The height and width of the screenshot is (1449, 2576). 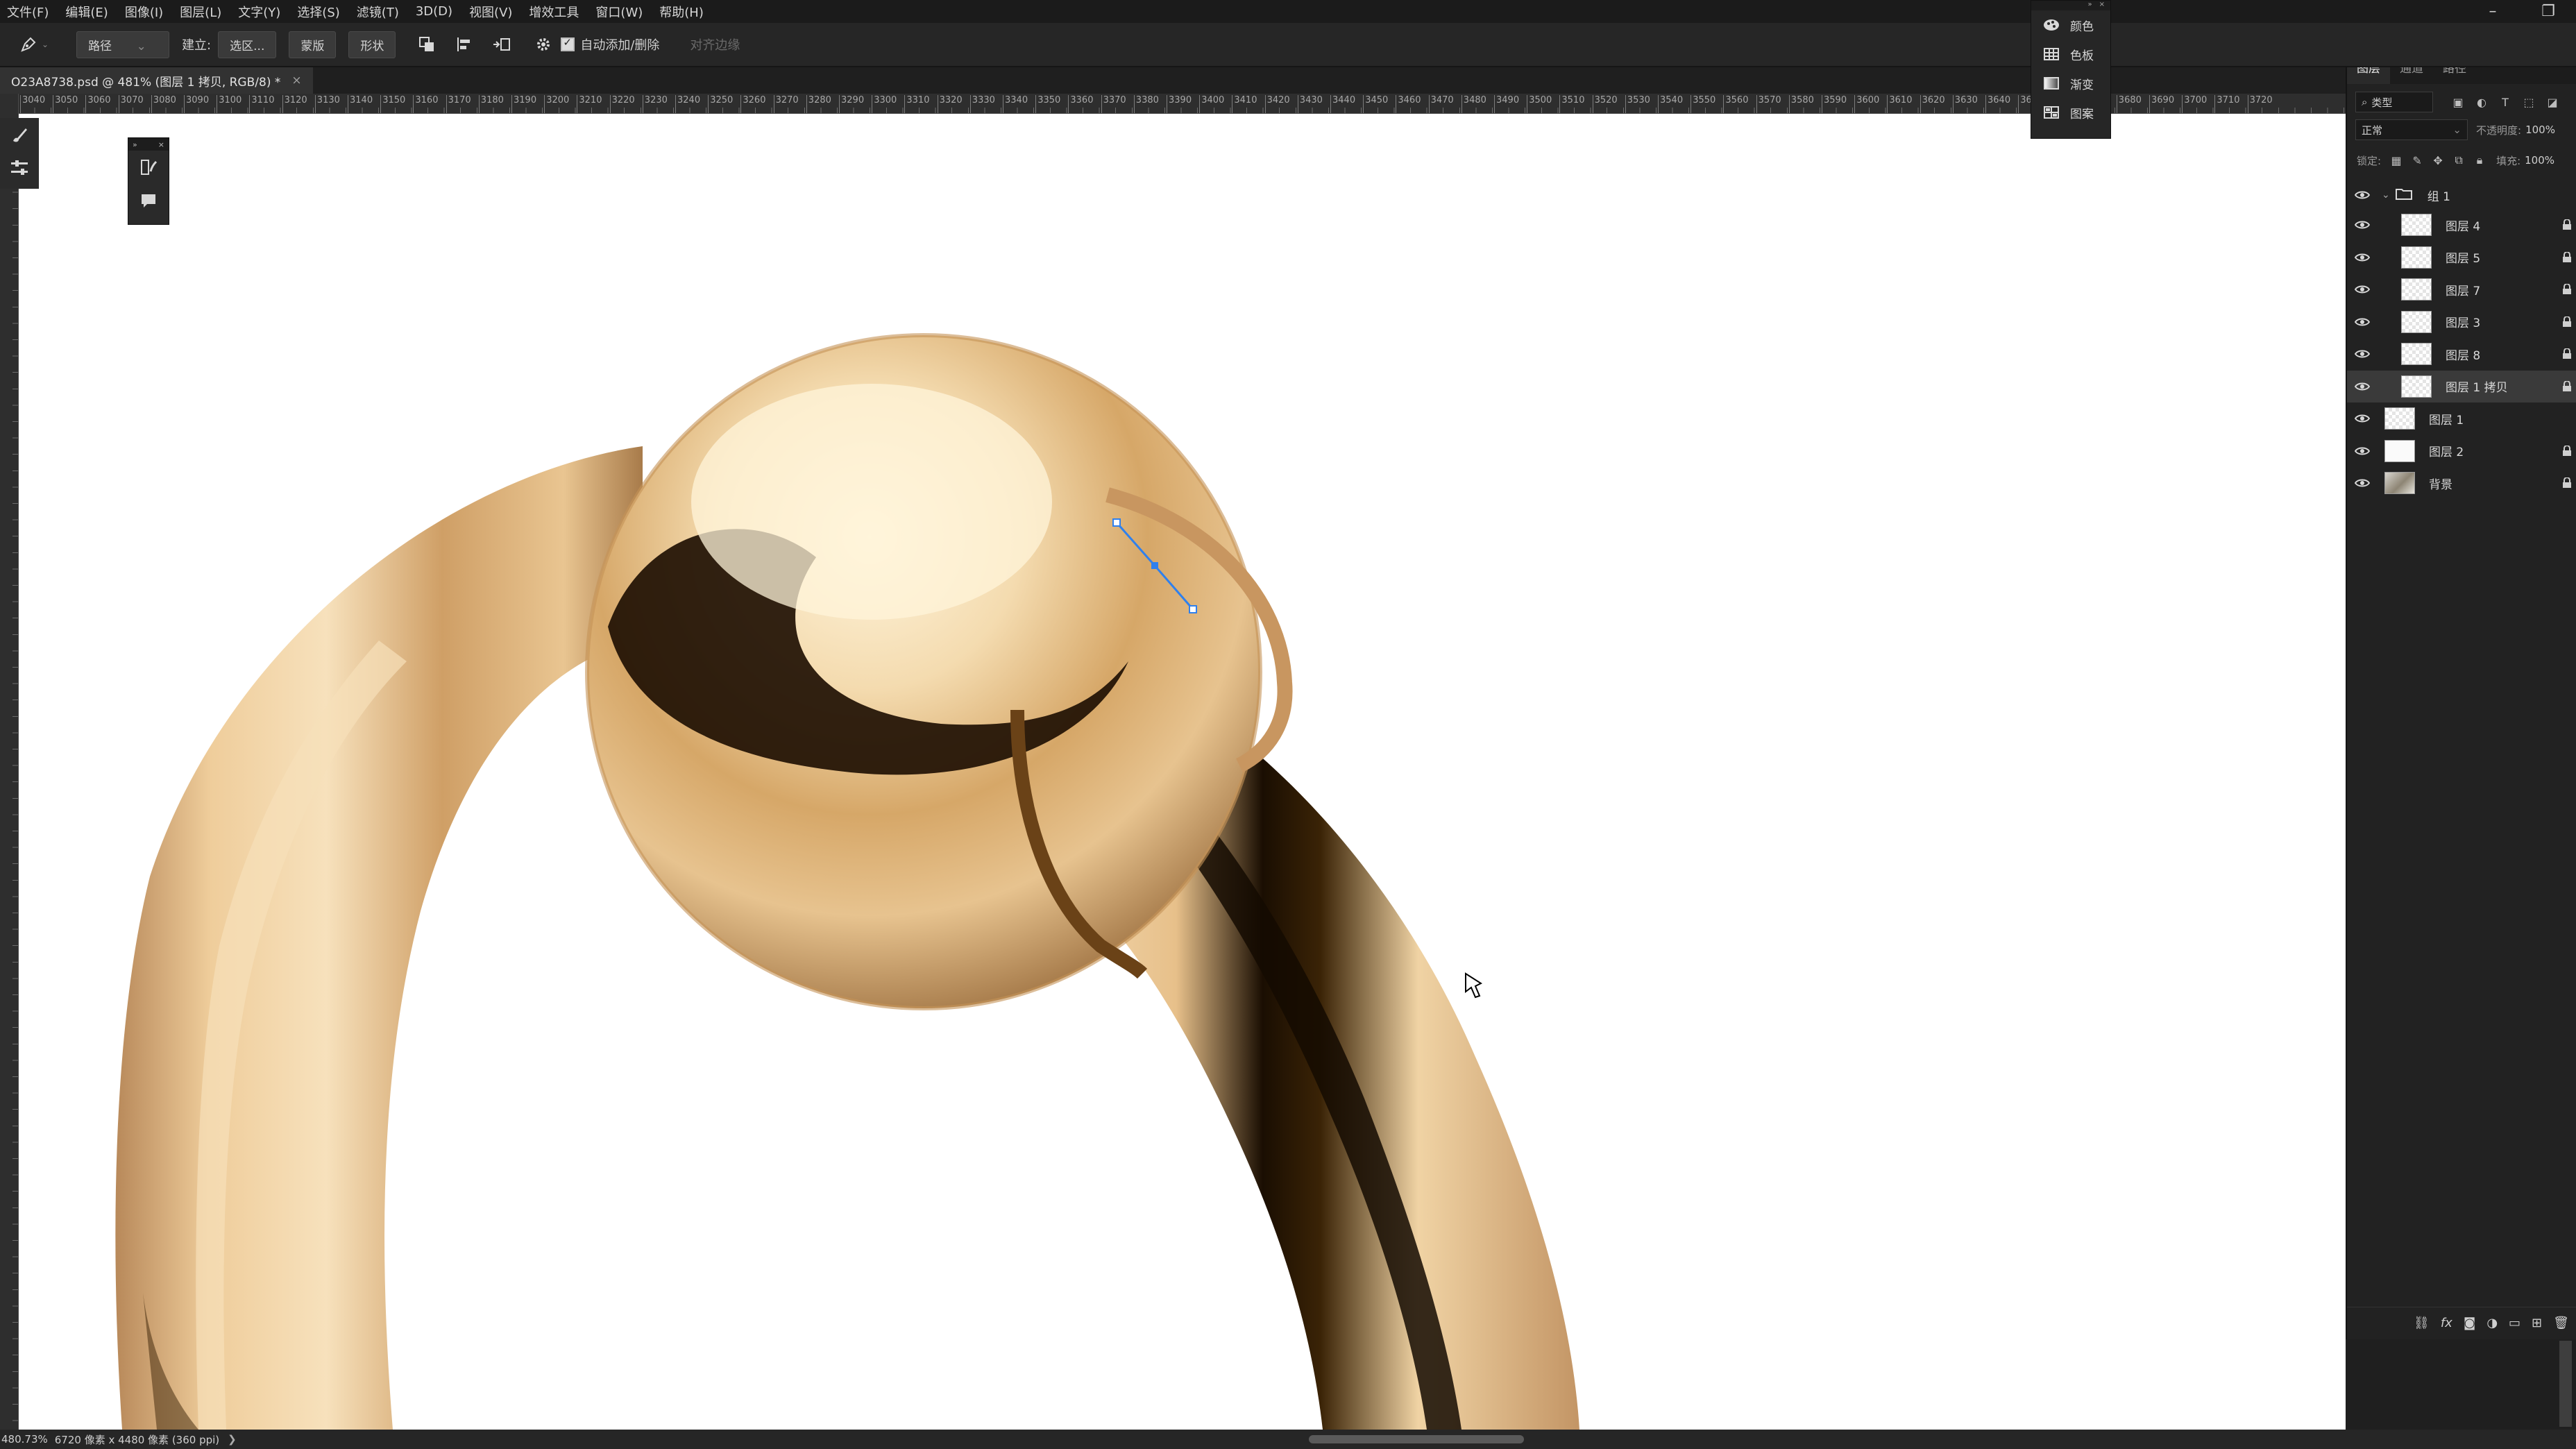 I want to click on brush-settings-button, so click(x=148, y=167).